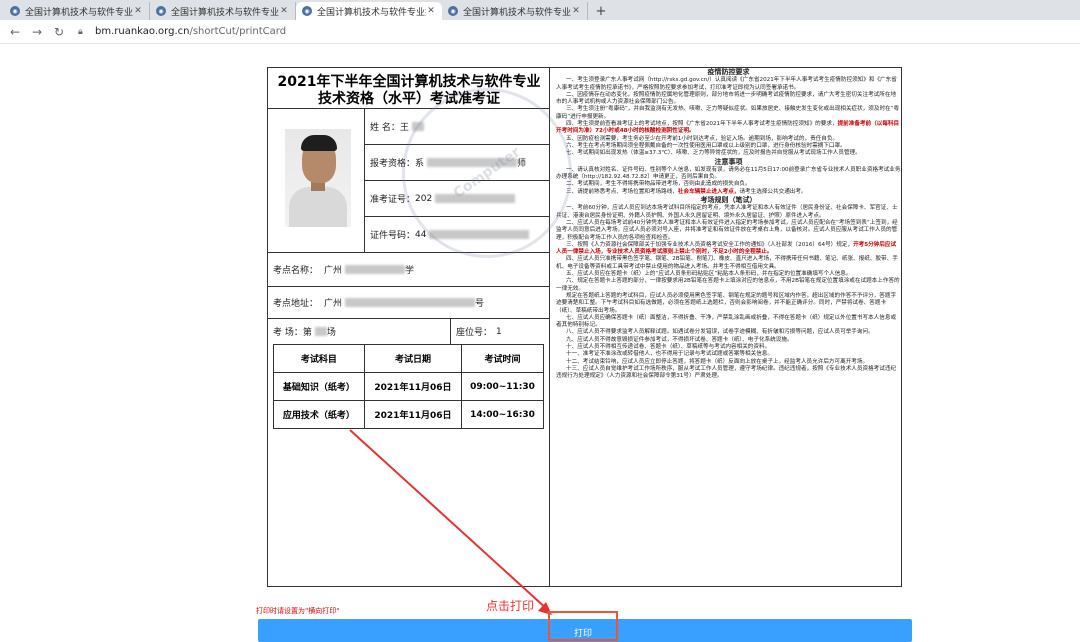 This screenshot has width=1080, height=642. What do you see at coordinates (409, 90) in the screenshot?
I see `card-title: 2021年下半年全国计算机技术与软件专业技术资格（水平）考试准考证` at bounding box center [409, 90].